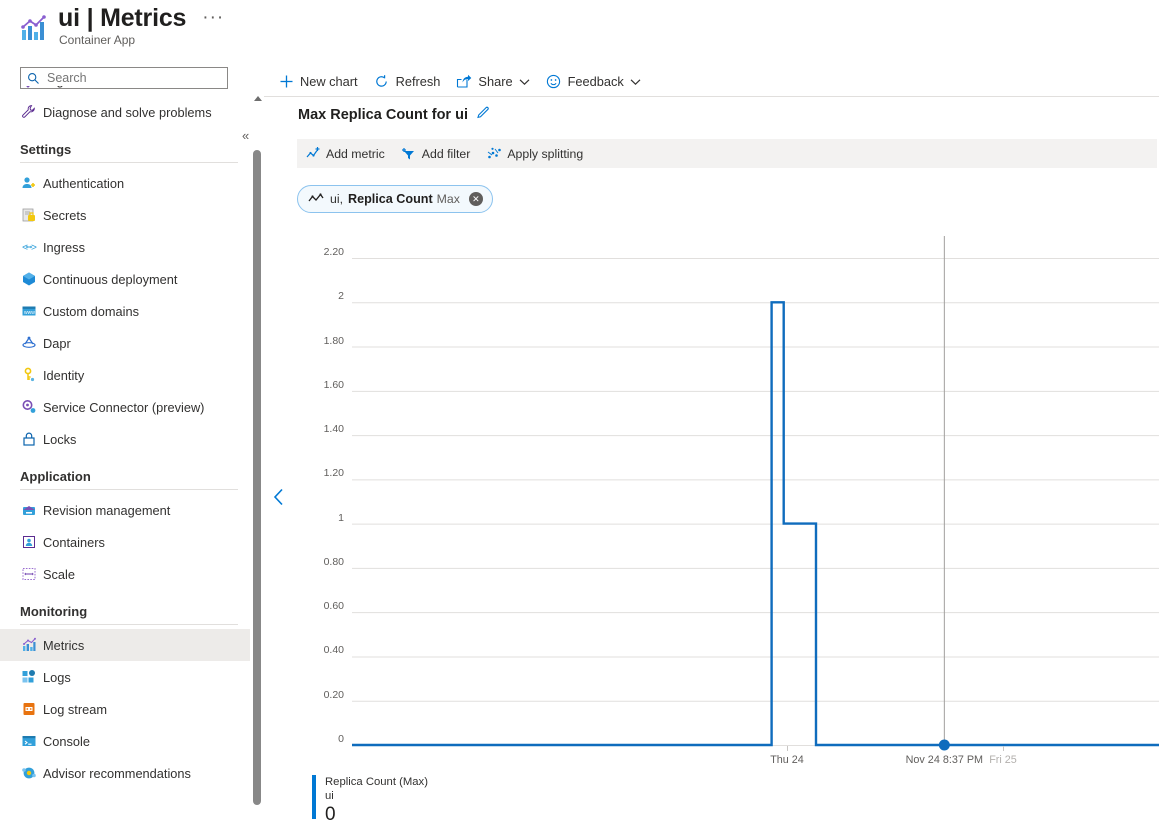 Image resolution: width=1159 pixels, height=825 pixels. I want to click on chart-legend: Replica Count (Max) ui 0, so click(370, 800).